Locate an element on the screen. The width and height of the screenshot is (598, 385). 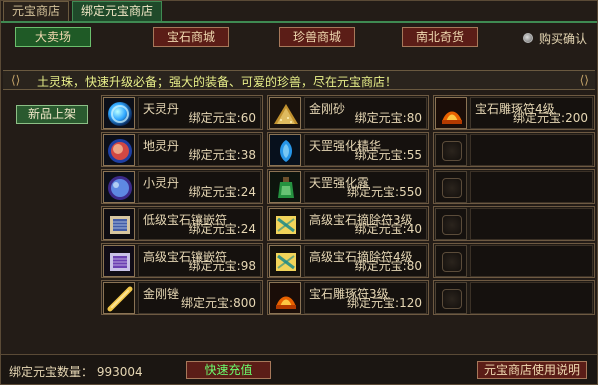
red-blue-orb-icon is located at coordinates (119, 150).